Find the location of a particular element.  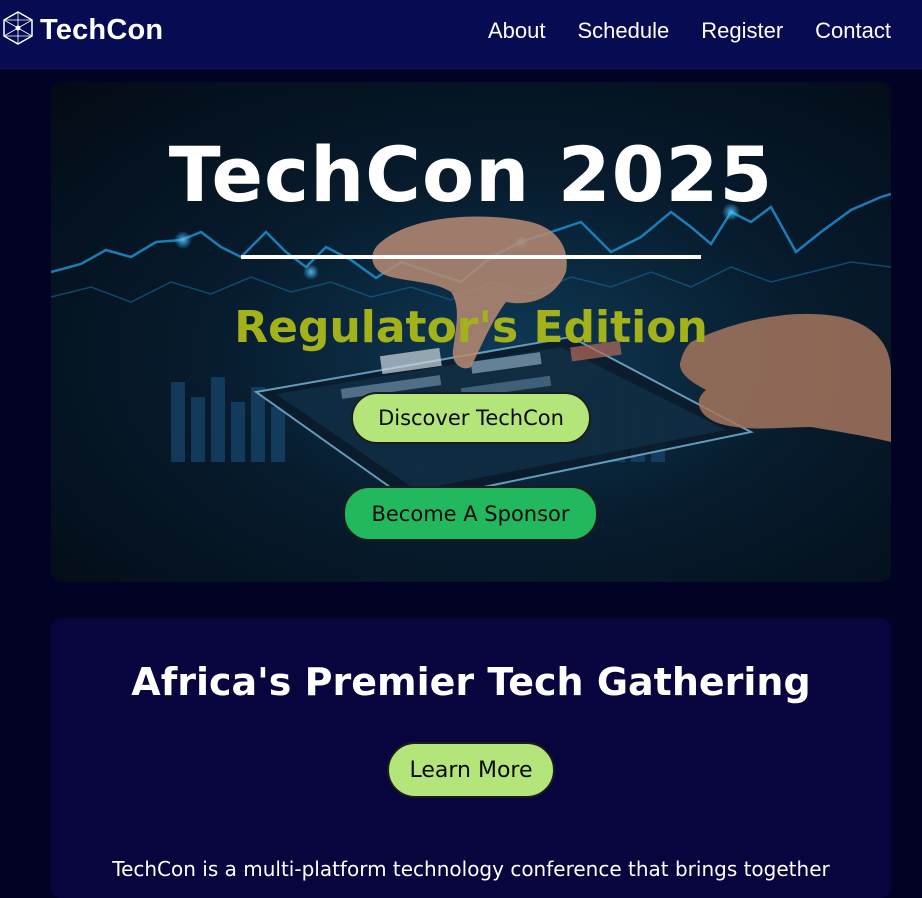

brand-name: TechCon is located at coordinates (102, 29).